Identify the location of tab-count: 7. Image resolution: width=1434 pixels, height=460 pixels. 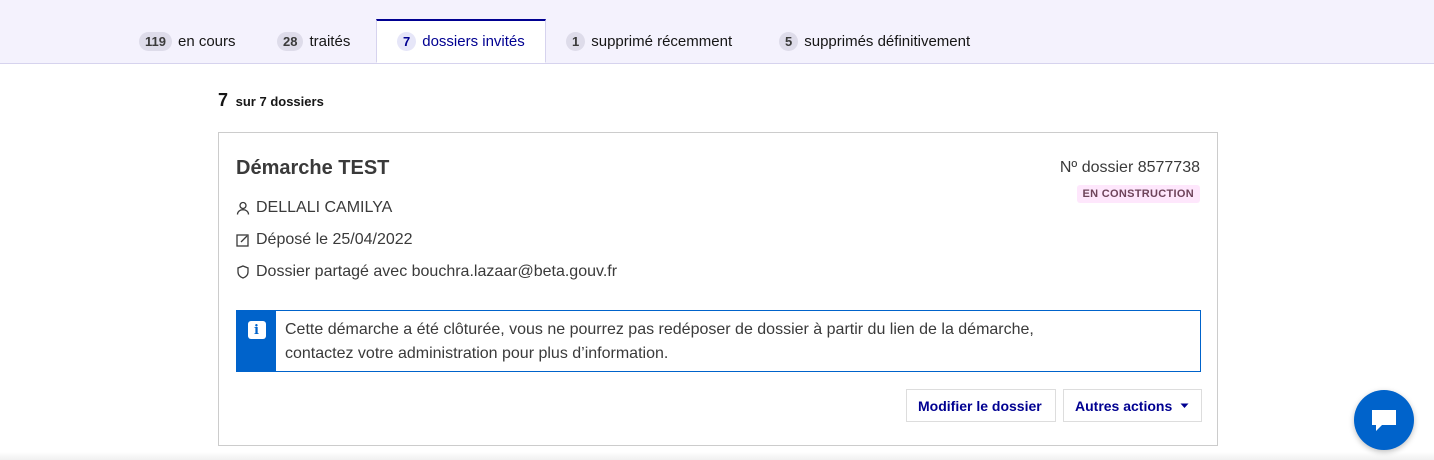
(407, 41).